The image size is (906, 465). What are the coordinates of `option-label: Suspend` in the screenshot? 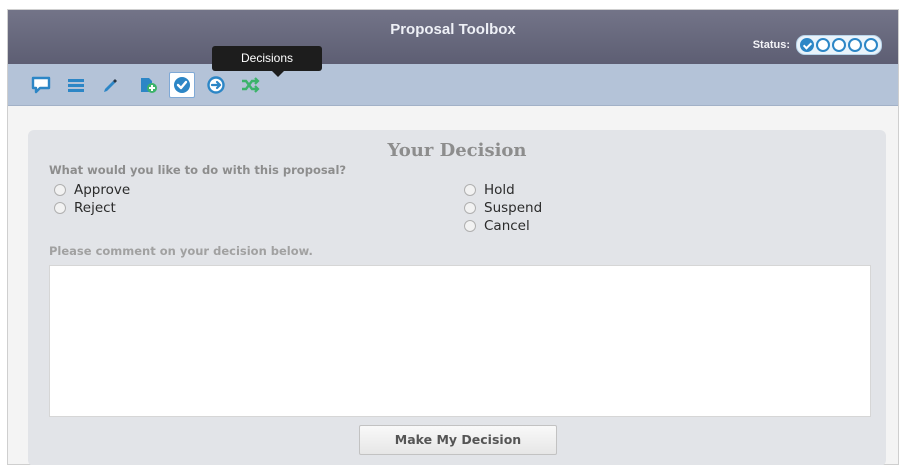 It's located at (513, 208).